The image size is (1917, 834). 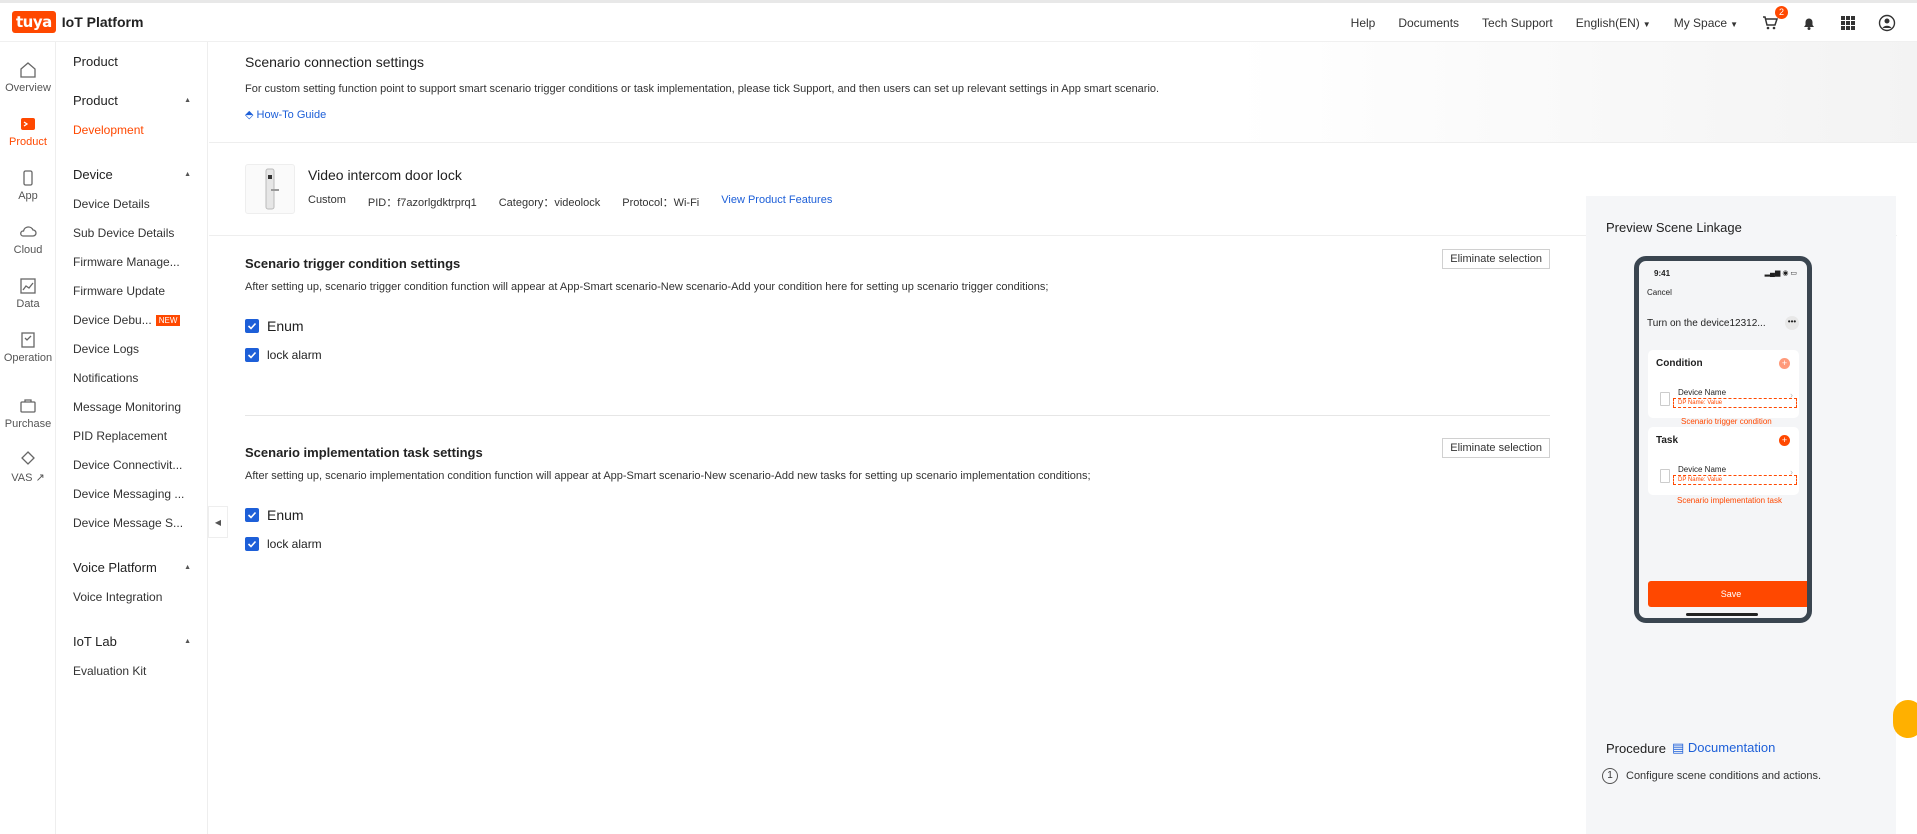 What do you see at coordinates (132, 130) in the screenshot?
I see `menu-item-development: Development` at bounding box center [132, 130].